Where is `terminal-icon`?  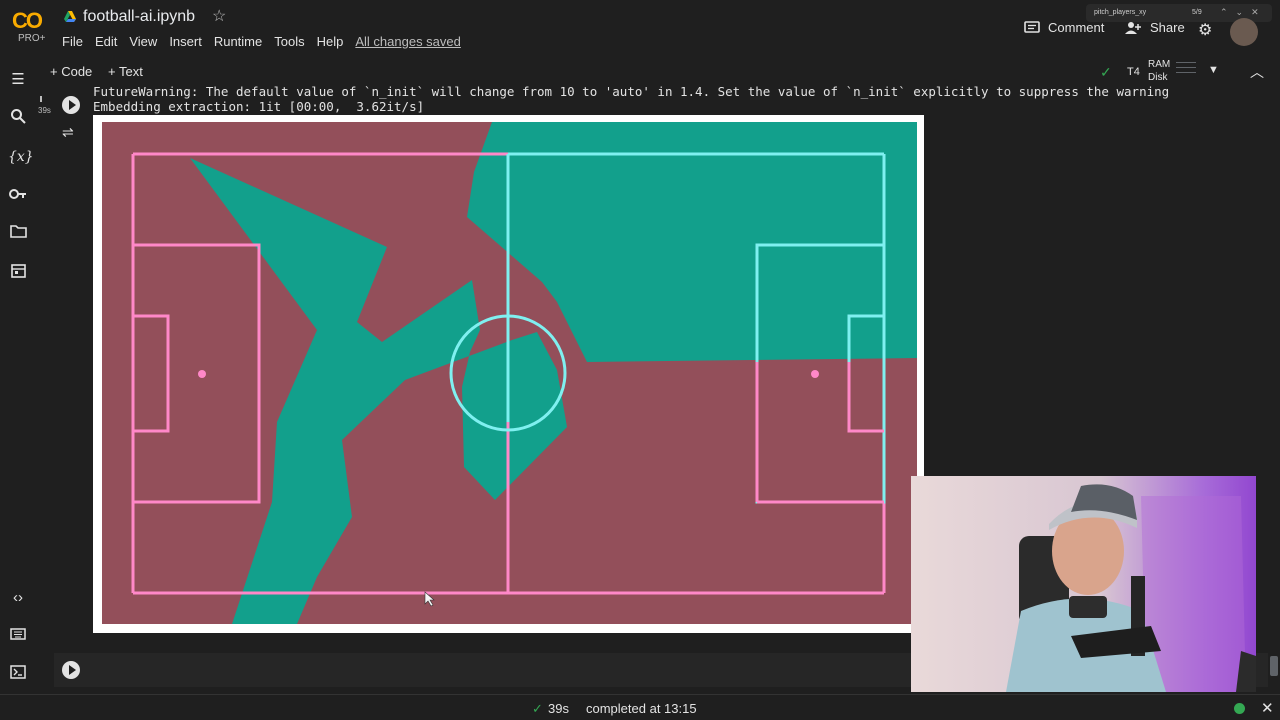
terminal-icon is located at coordinates (18, 675).